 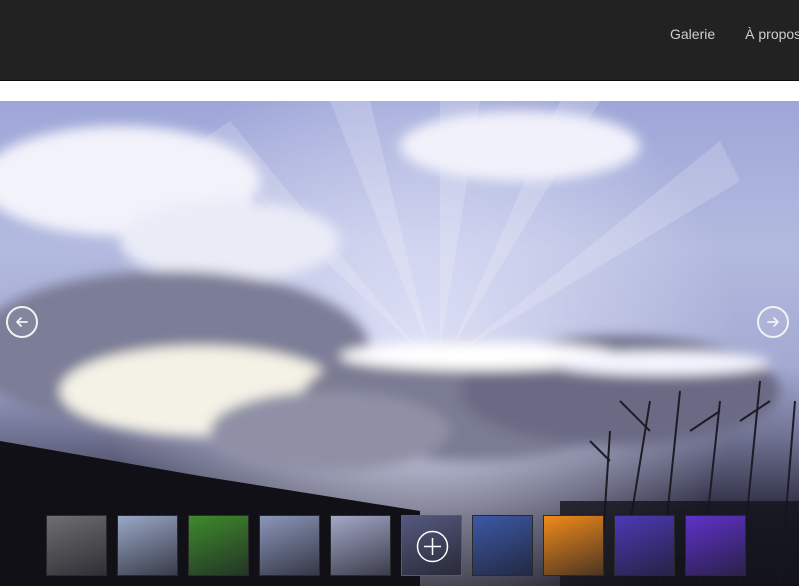 What do you see at coordinates (772, 34) in the screenshot?
I see `nav-link-a-propos: À propos` at bounding box center [772, 34].